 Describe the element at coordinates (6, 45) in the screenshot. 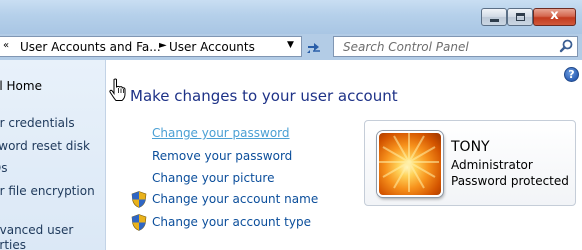

I see `overflow-chevron-icon: «` at that location.